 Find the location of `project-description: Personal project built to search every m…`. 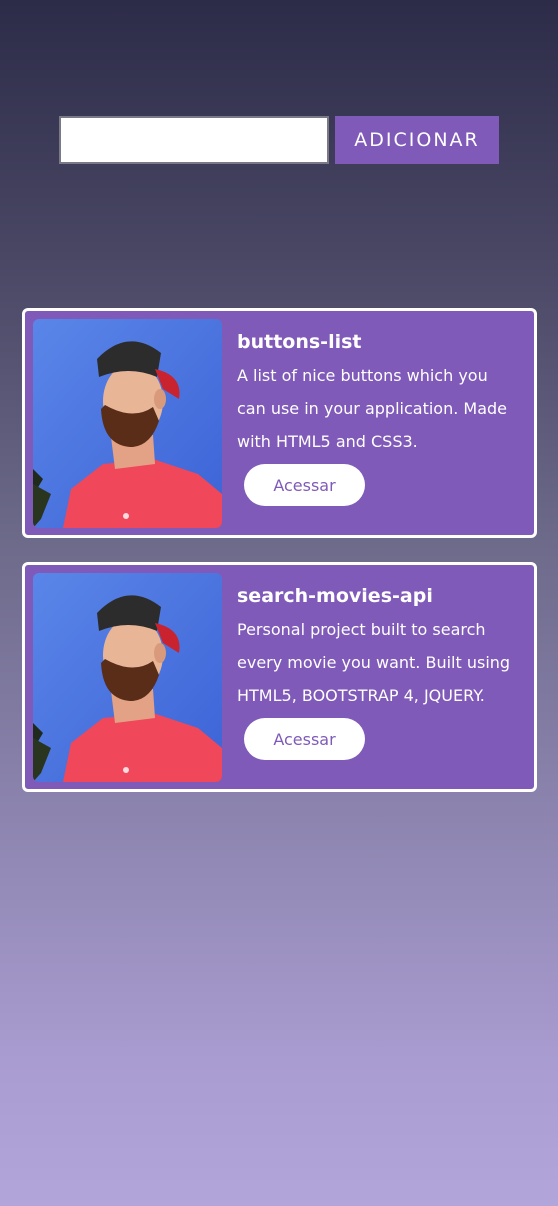

project-description: Personal project built to search every m… is located at coordinates (374, 662).